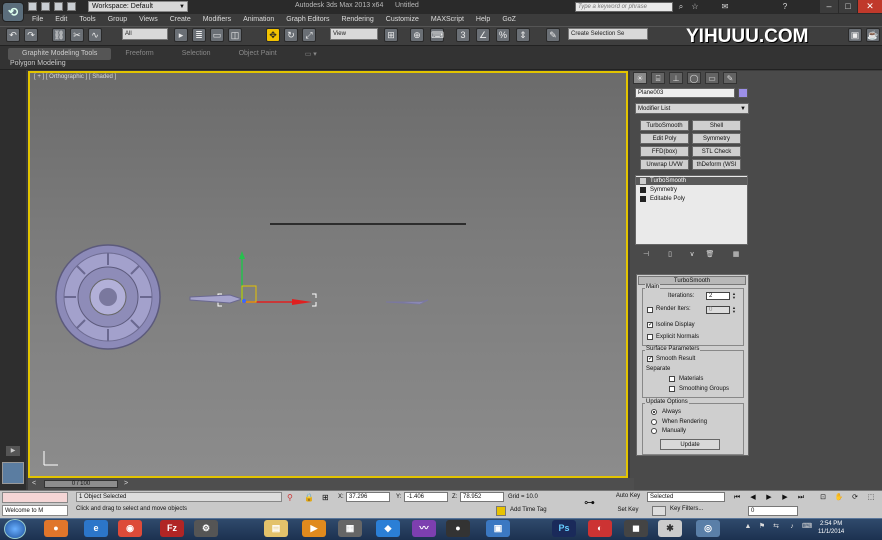 This screenshot has width=882, height=540. Describe the element at coordinates (59, 35) in the screenshot. I see `select-link-icon: ⛓` at that location.